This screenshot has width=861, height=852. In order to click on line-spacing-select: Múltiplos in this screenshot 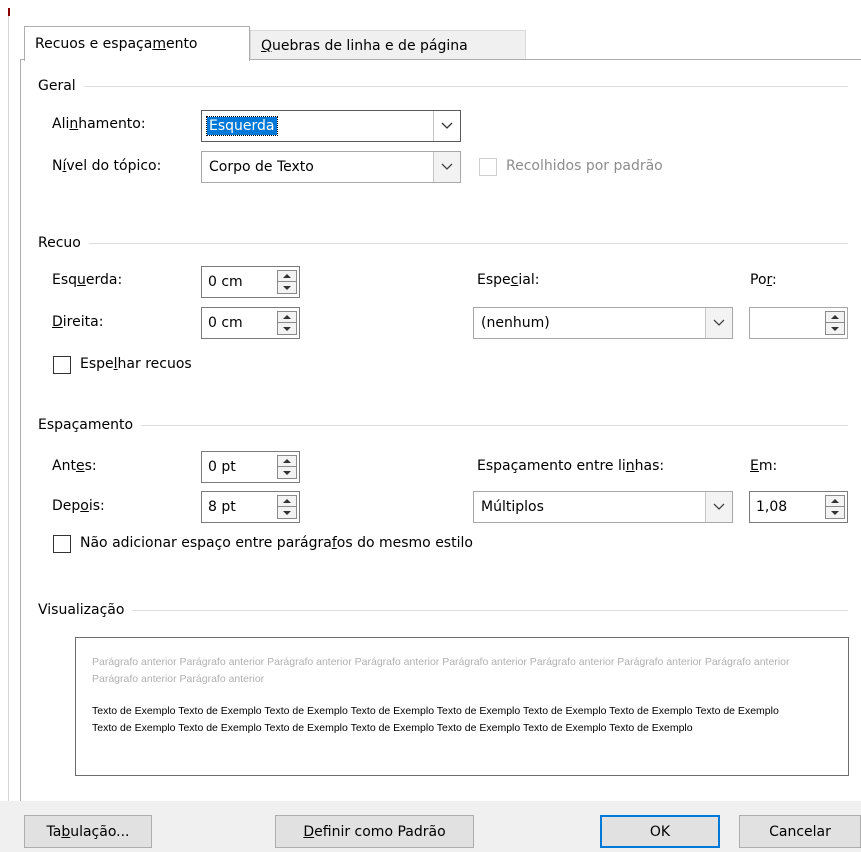, I will do `click(603, 507)`.